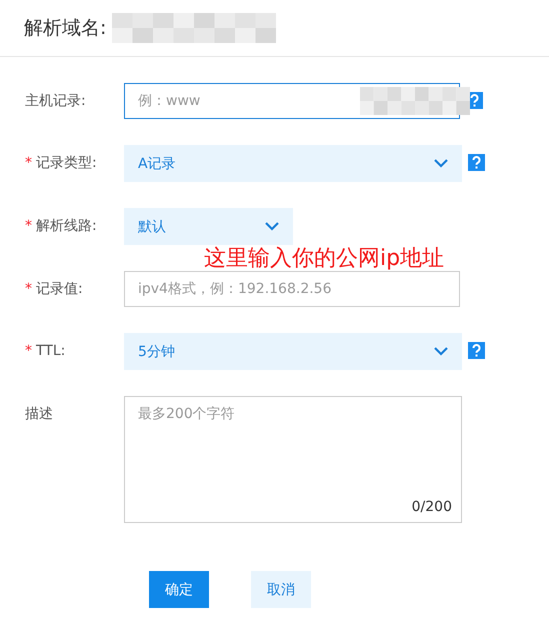 This screenshot has width=549, height=619. What do you see at coordinates (281, 589) in the screenshot?
I see `cancel-button: 取消` at bounding box center [281, 589].